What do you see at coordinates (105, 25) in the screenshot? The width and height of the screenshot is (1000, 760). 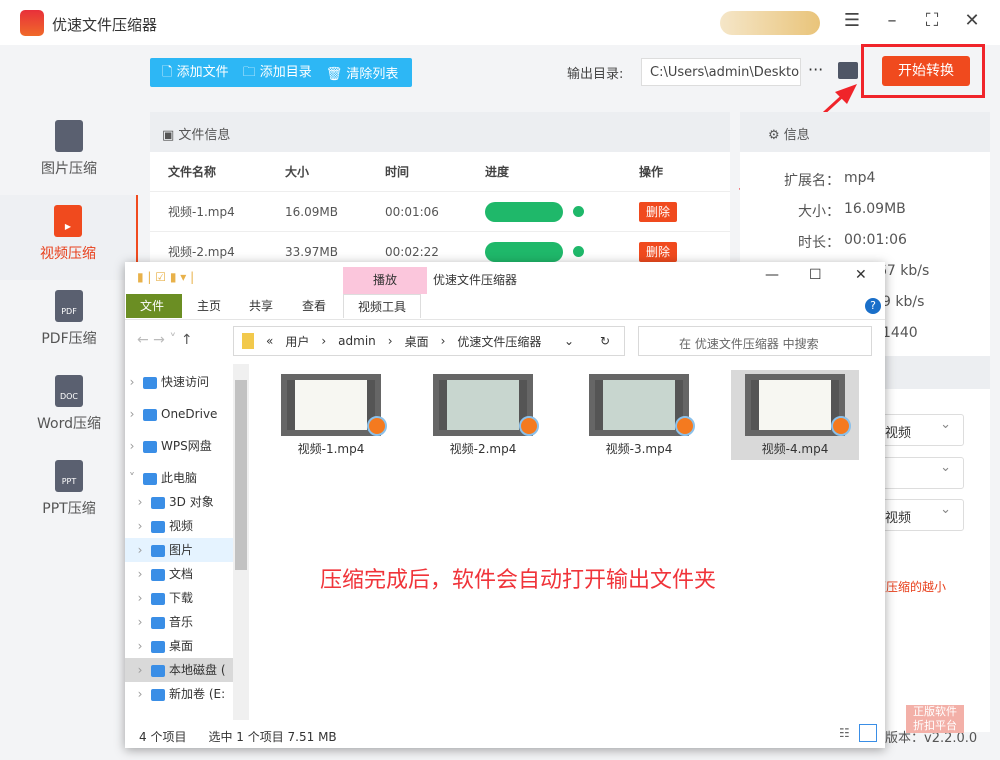 I see `app-title: 优速文件压缩器` at bounding box center [105, 25].